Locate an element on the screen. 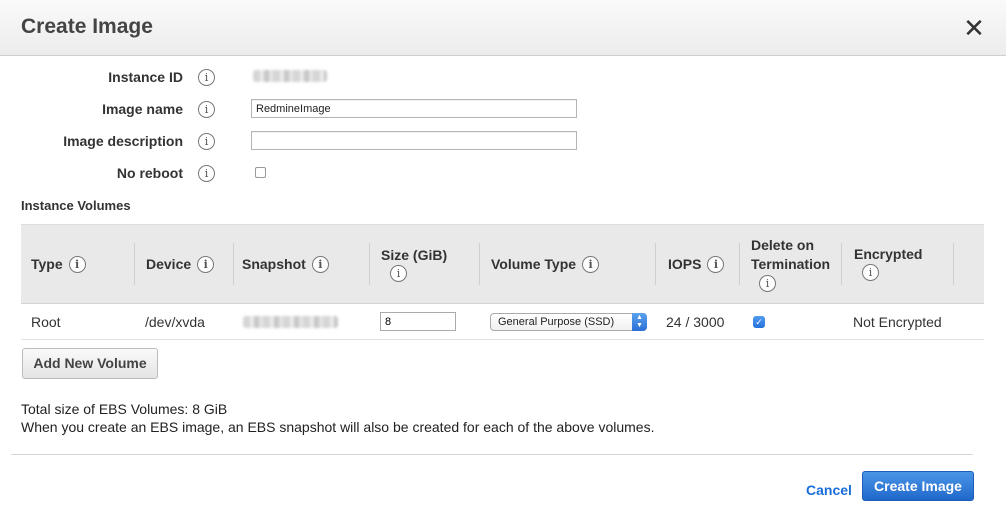  column-header-snapshot: Snapshot i is located at coordinates (285, 264).